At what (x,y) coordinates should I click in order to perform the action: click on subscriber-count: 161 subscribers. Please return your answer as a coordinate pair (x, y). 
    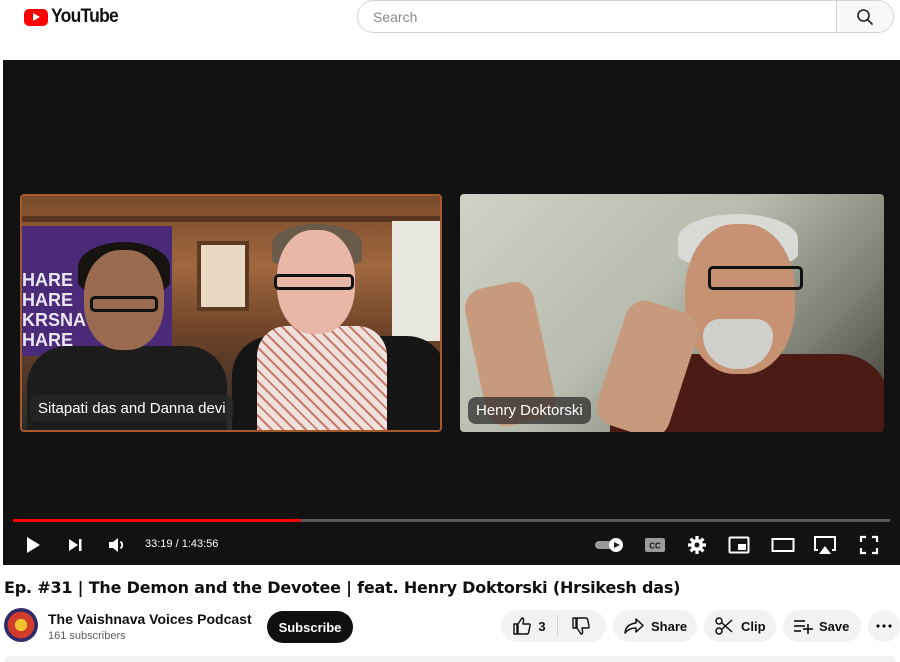
    Looking at the image, I should click on (87, 636).